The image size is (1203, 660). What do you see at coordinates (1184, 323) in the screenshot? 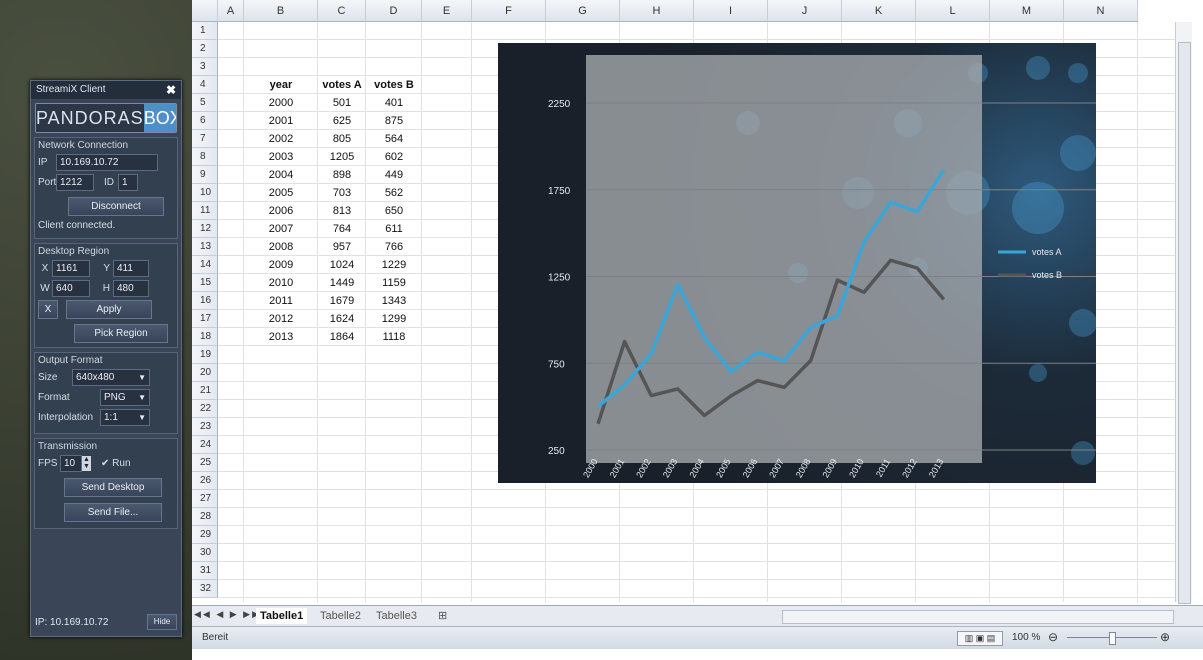
I see `vertical-scroll-thumb` at bounding box center [1184, 323].